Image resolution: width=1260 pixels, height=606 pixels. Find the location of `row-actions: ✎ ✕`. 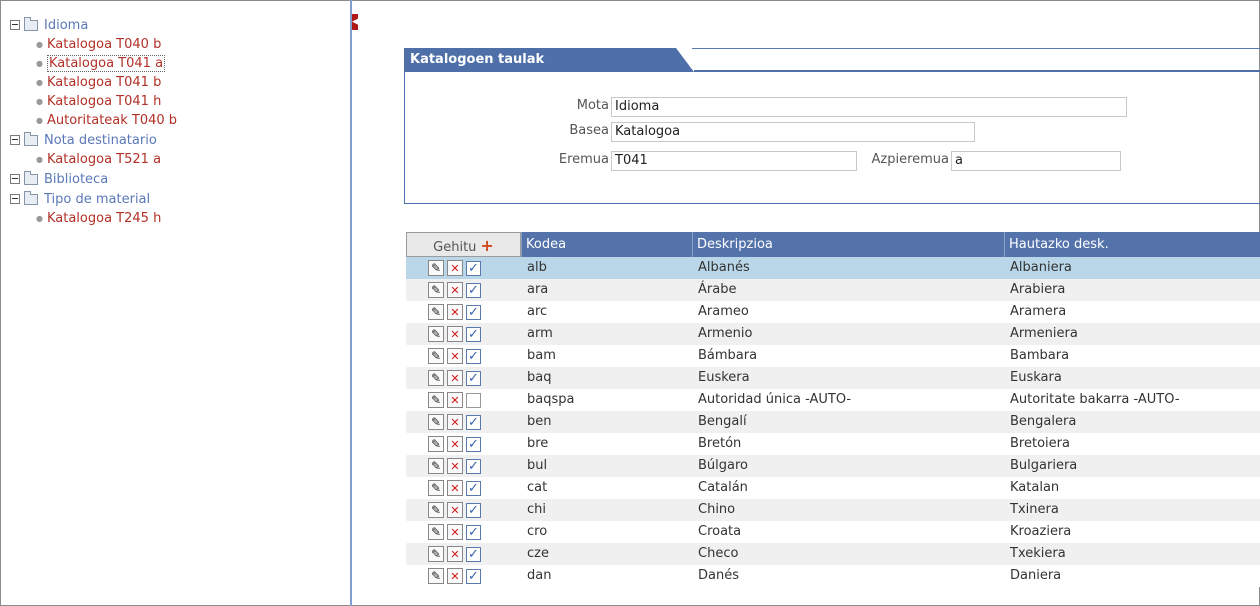

row-actions: ✎ ✕ is located at coordinates (463, 400).